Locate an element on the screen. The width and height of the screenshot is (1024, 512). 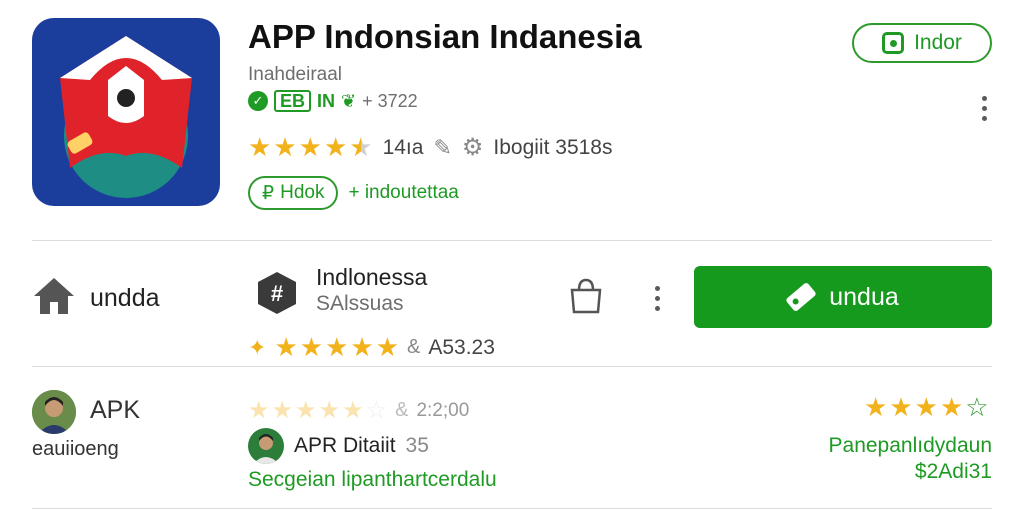
download-button-label: undua is located at coordinates (864, 296).